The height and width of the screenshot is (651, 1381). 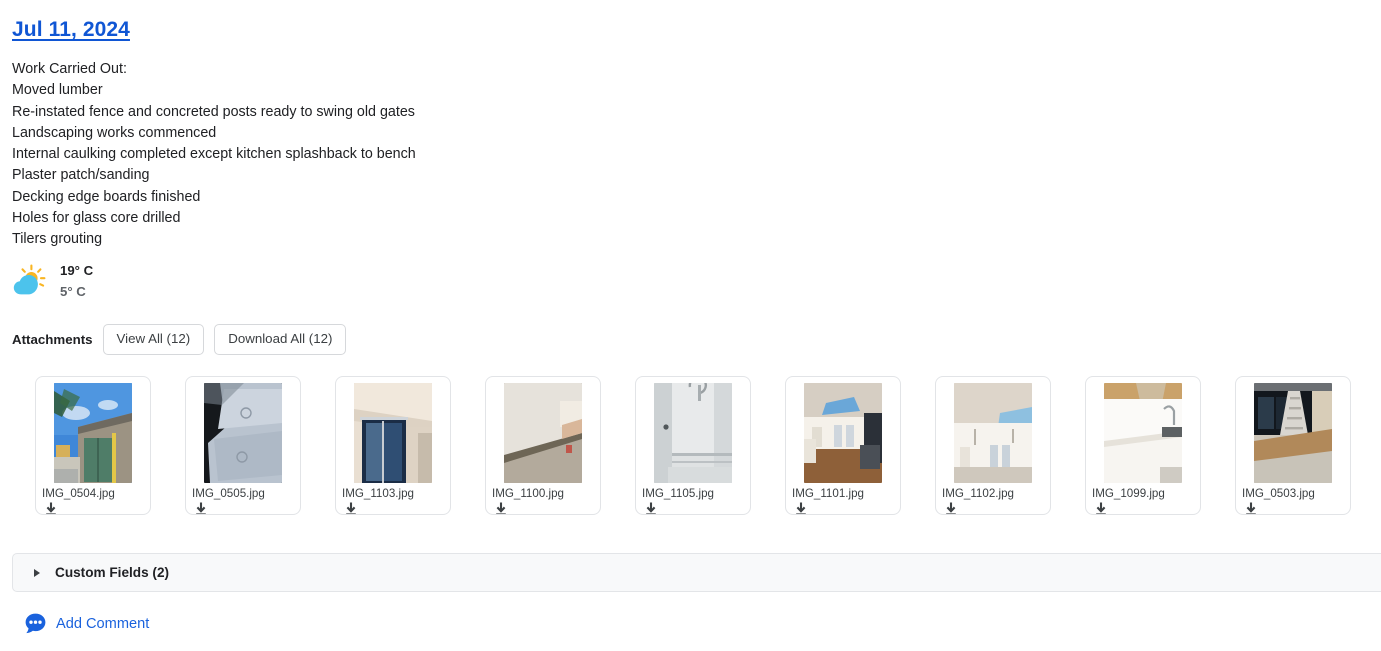 What do you see at coordinates (528, 493) in the screenshot?
I see `attachment-filename: IMG_1100.jpg` at bounding box center [528, 493].